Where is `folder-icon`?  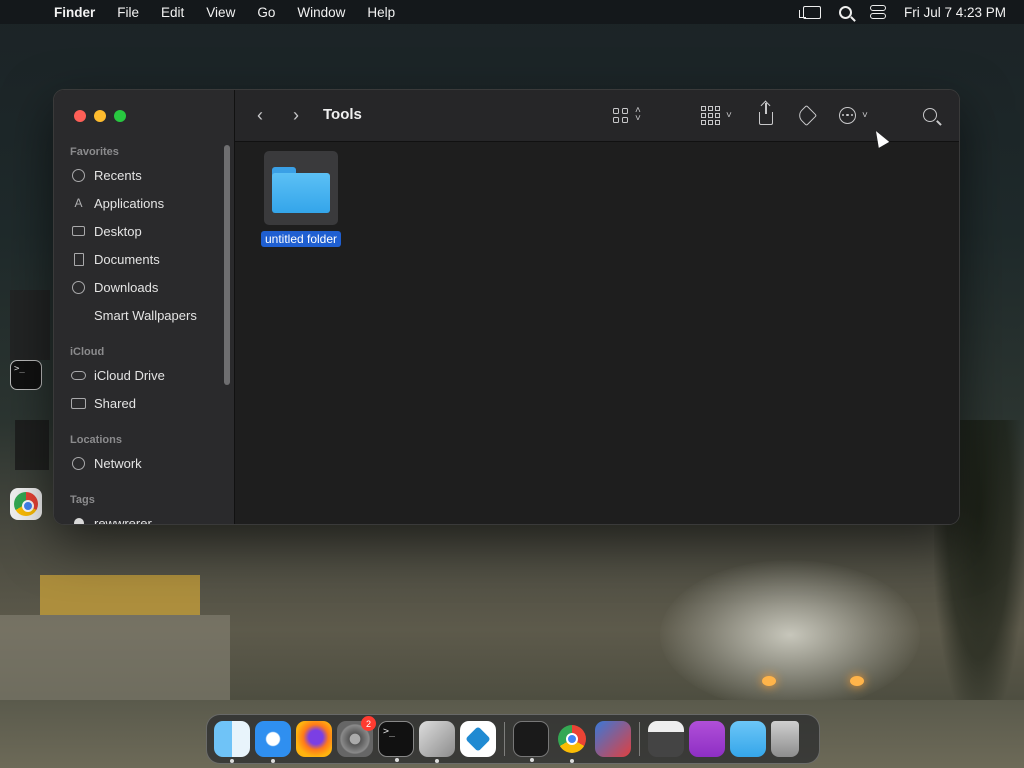
folder-icon is located at coordinates (301, 190).